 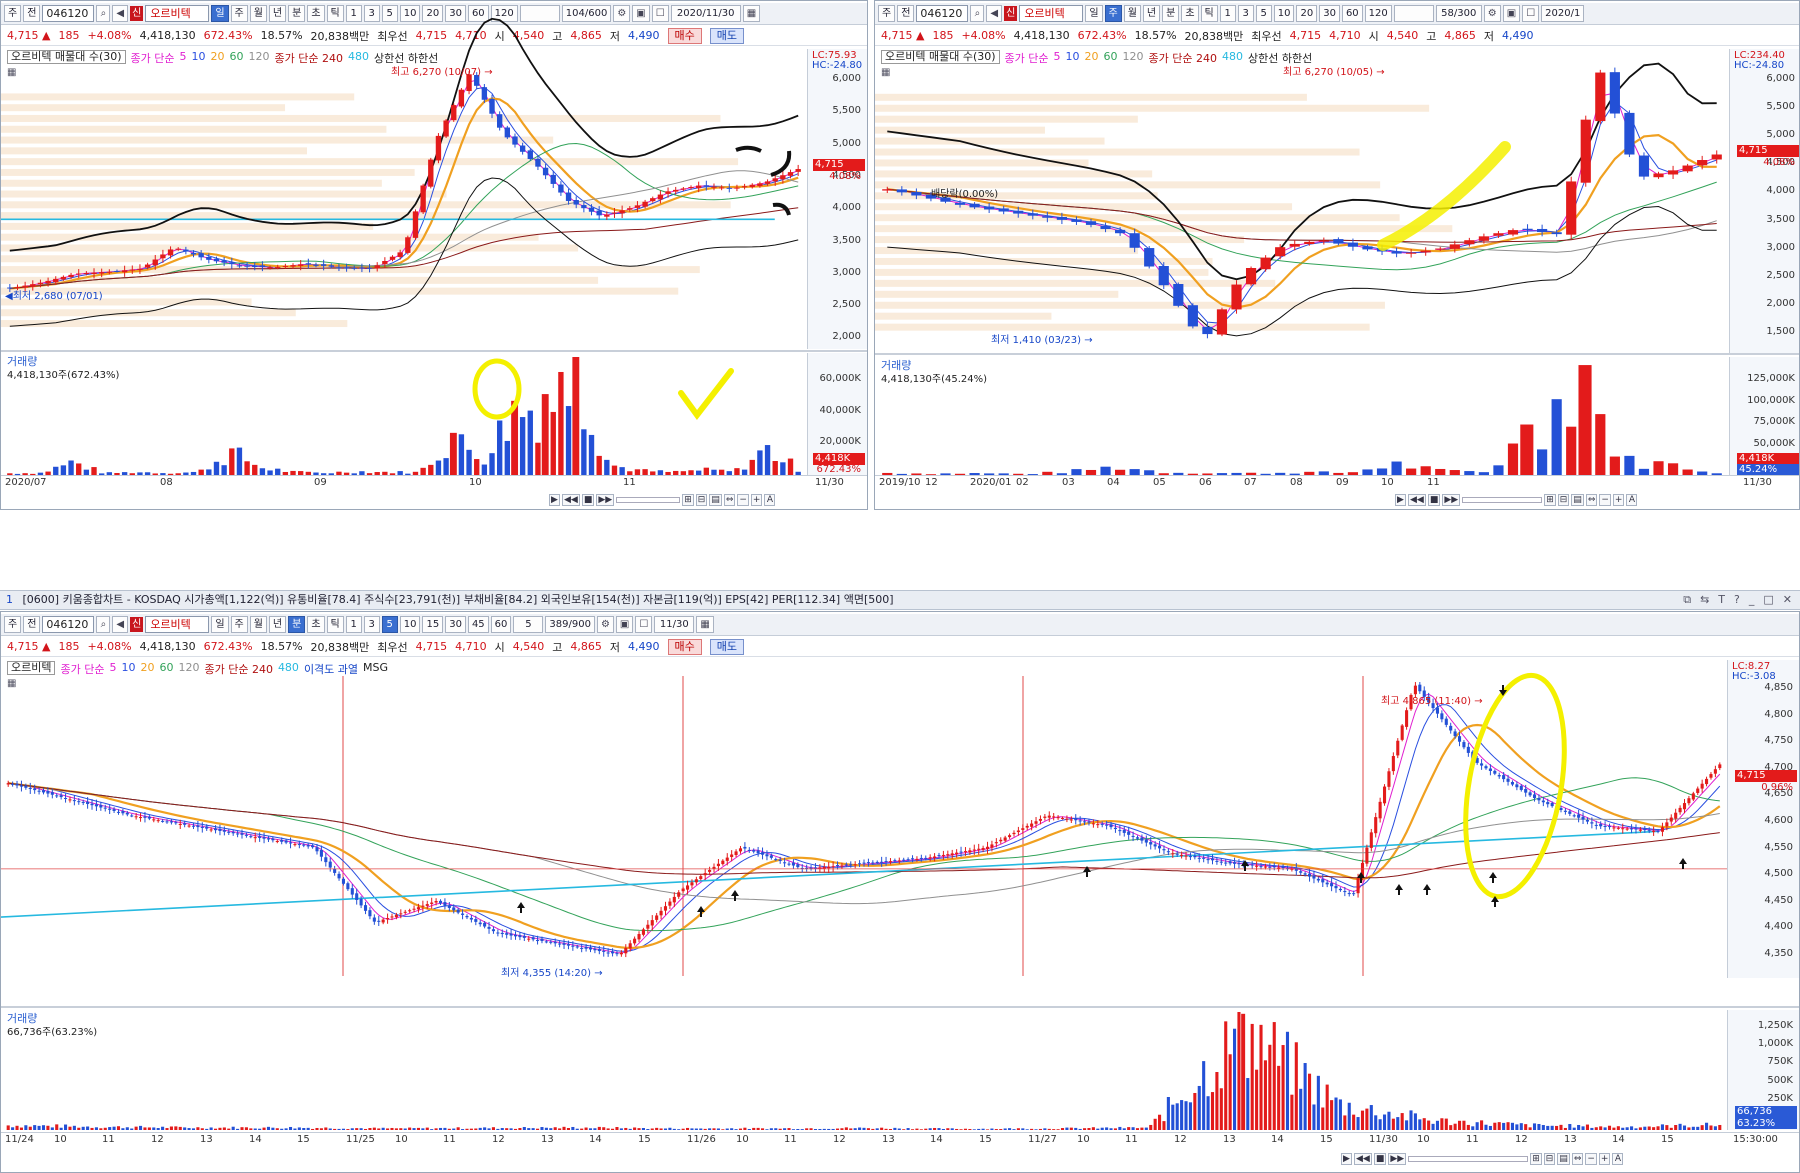 What do you see at coordinates (1563, 1159) in the screenshot?
I see `grid-icon: ▤` at bounding box center [1563, 1159].